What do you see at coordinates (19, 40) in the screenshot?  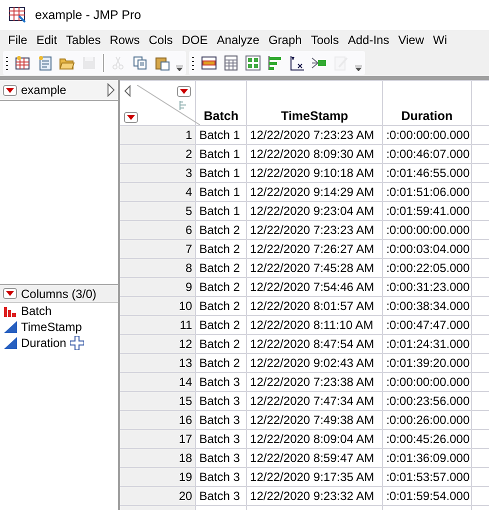 I see `menu-item: File` at bounding box center [19, 40].